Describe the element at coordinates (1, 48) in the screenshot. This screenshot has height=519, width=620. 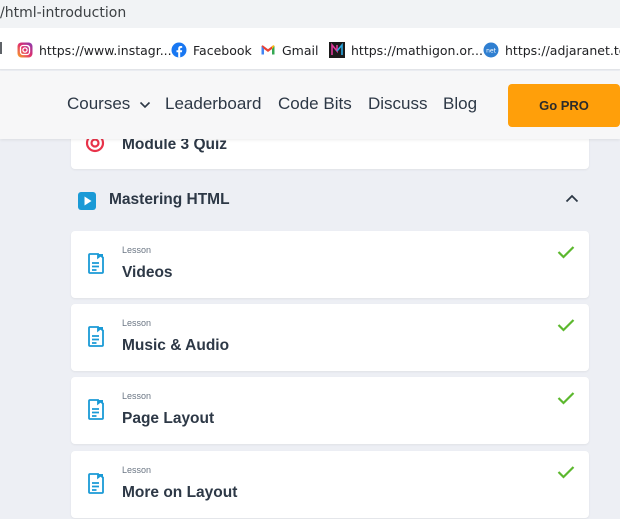
I see `bookmarks-overflow-edge` at that location.